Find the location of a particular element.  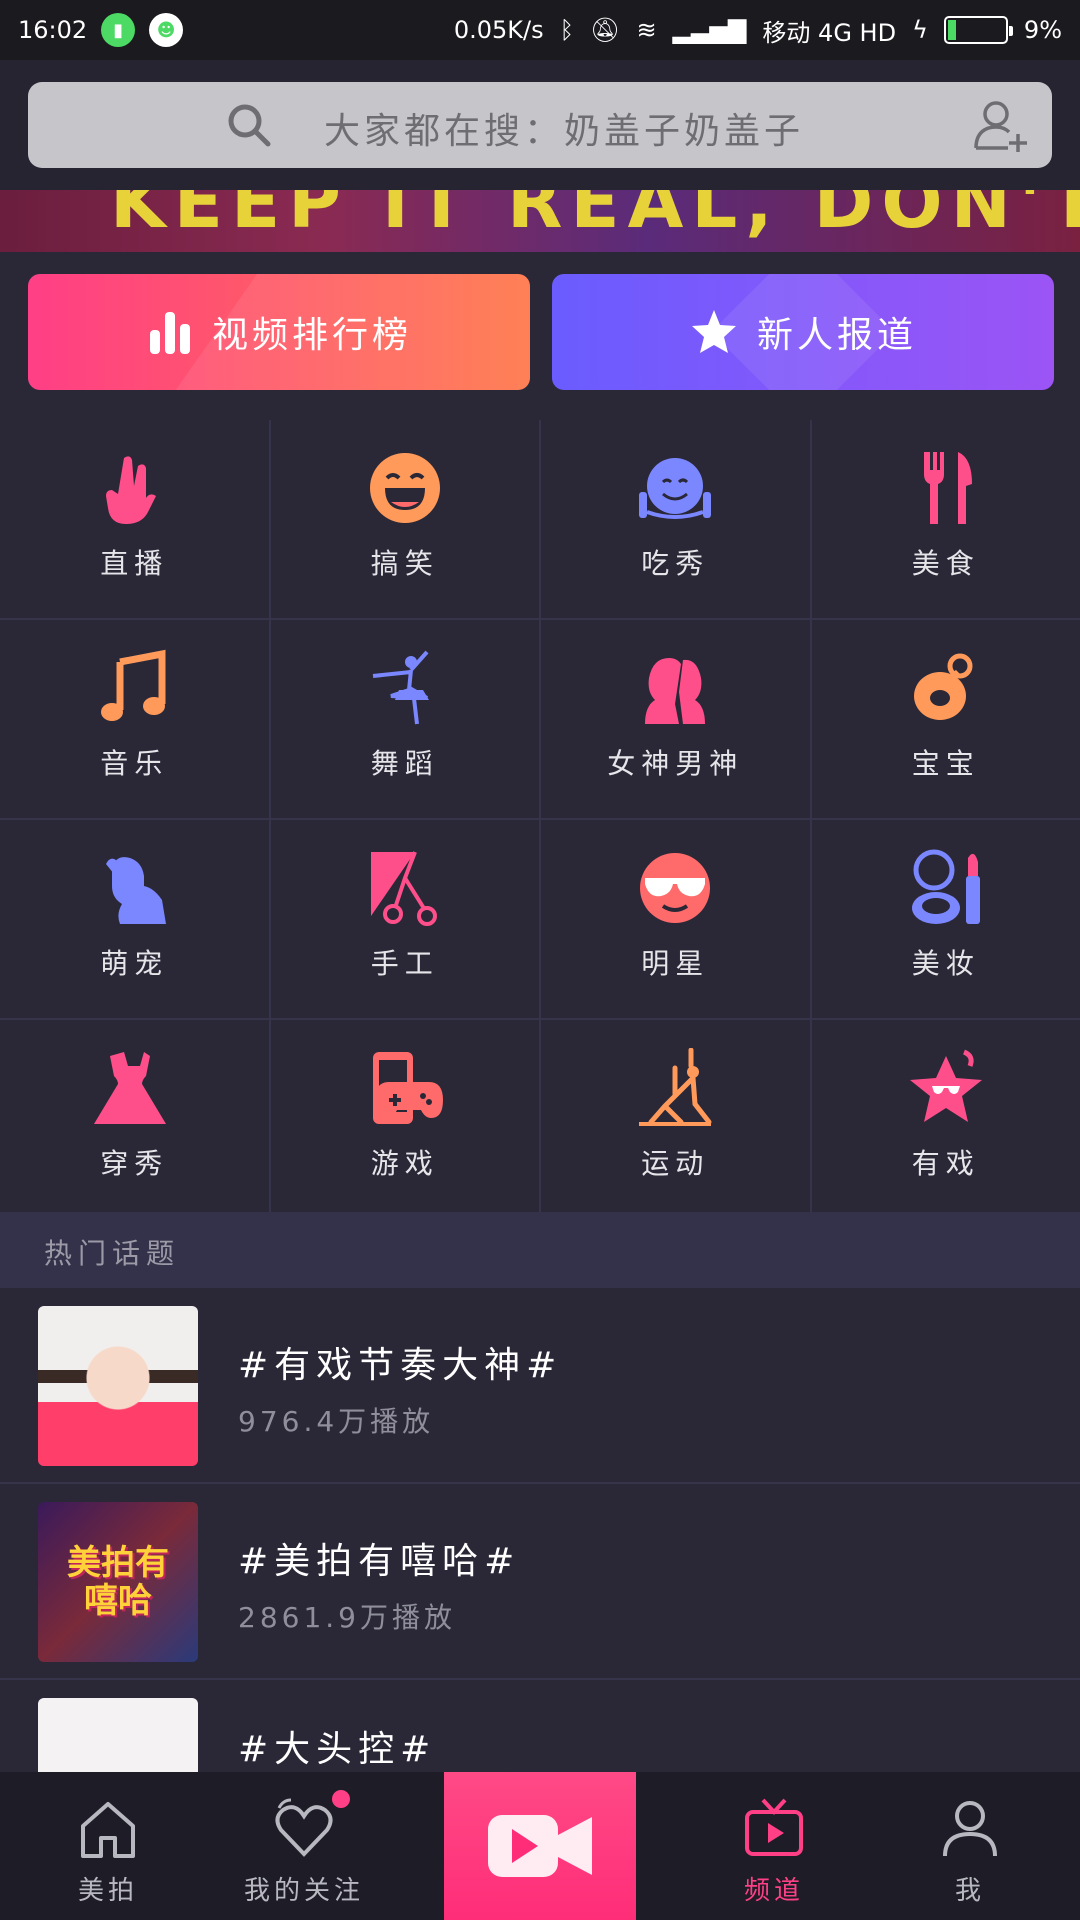

category-label: 明星 is located at coordinates (675, 963).